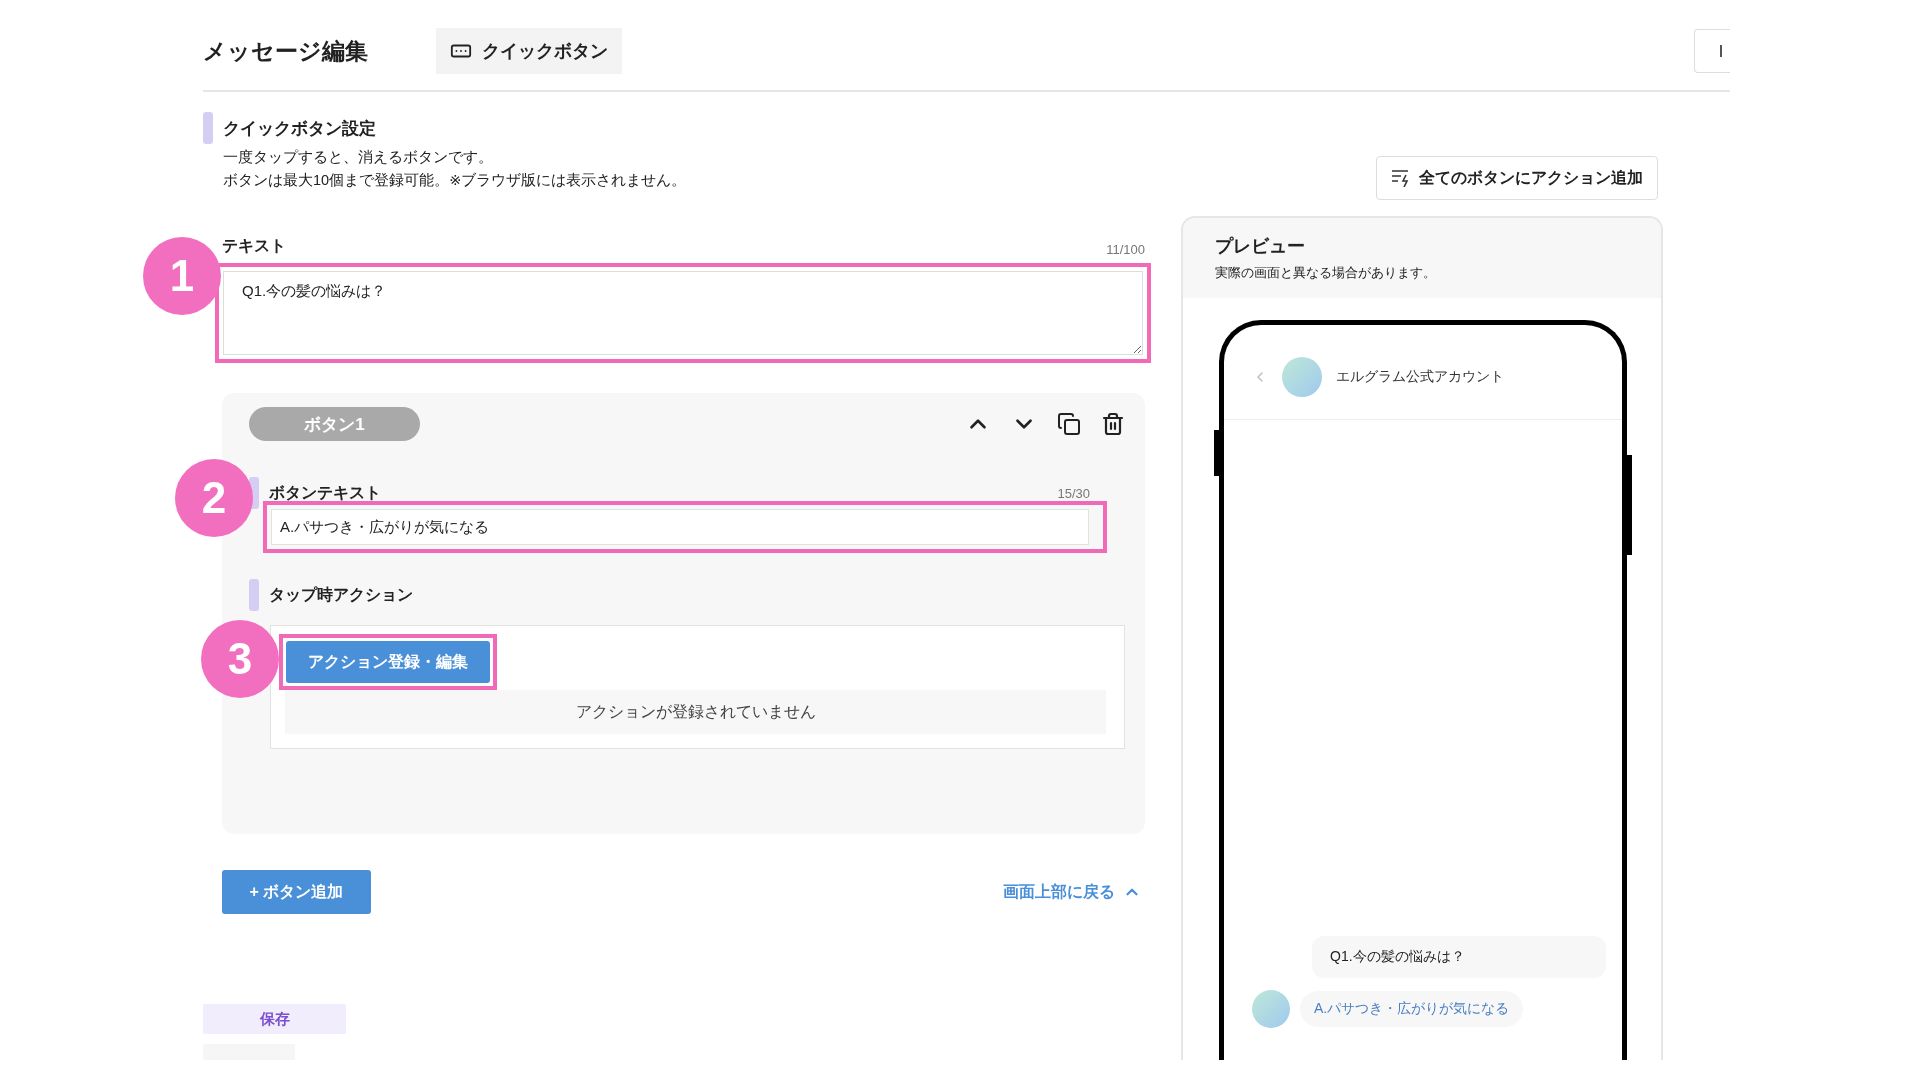 This screenshot has width=1920, height=1080. Describe the element at coordinates (1326, 273) in the screenshot. I see `preview-note: 実際の画面と異なる場合があります。` at that location.